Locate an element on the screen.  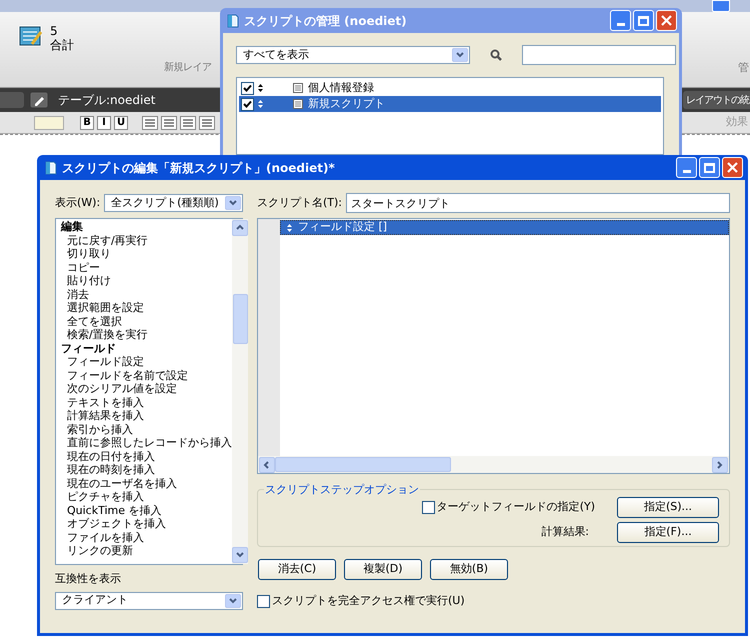
step-text: フィールド設定 [] is located at coordinates (343, 227).